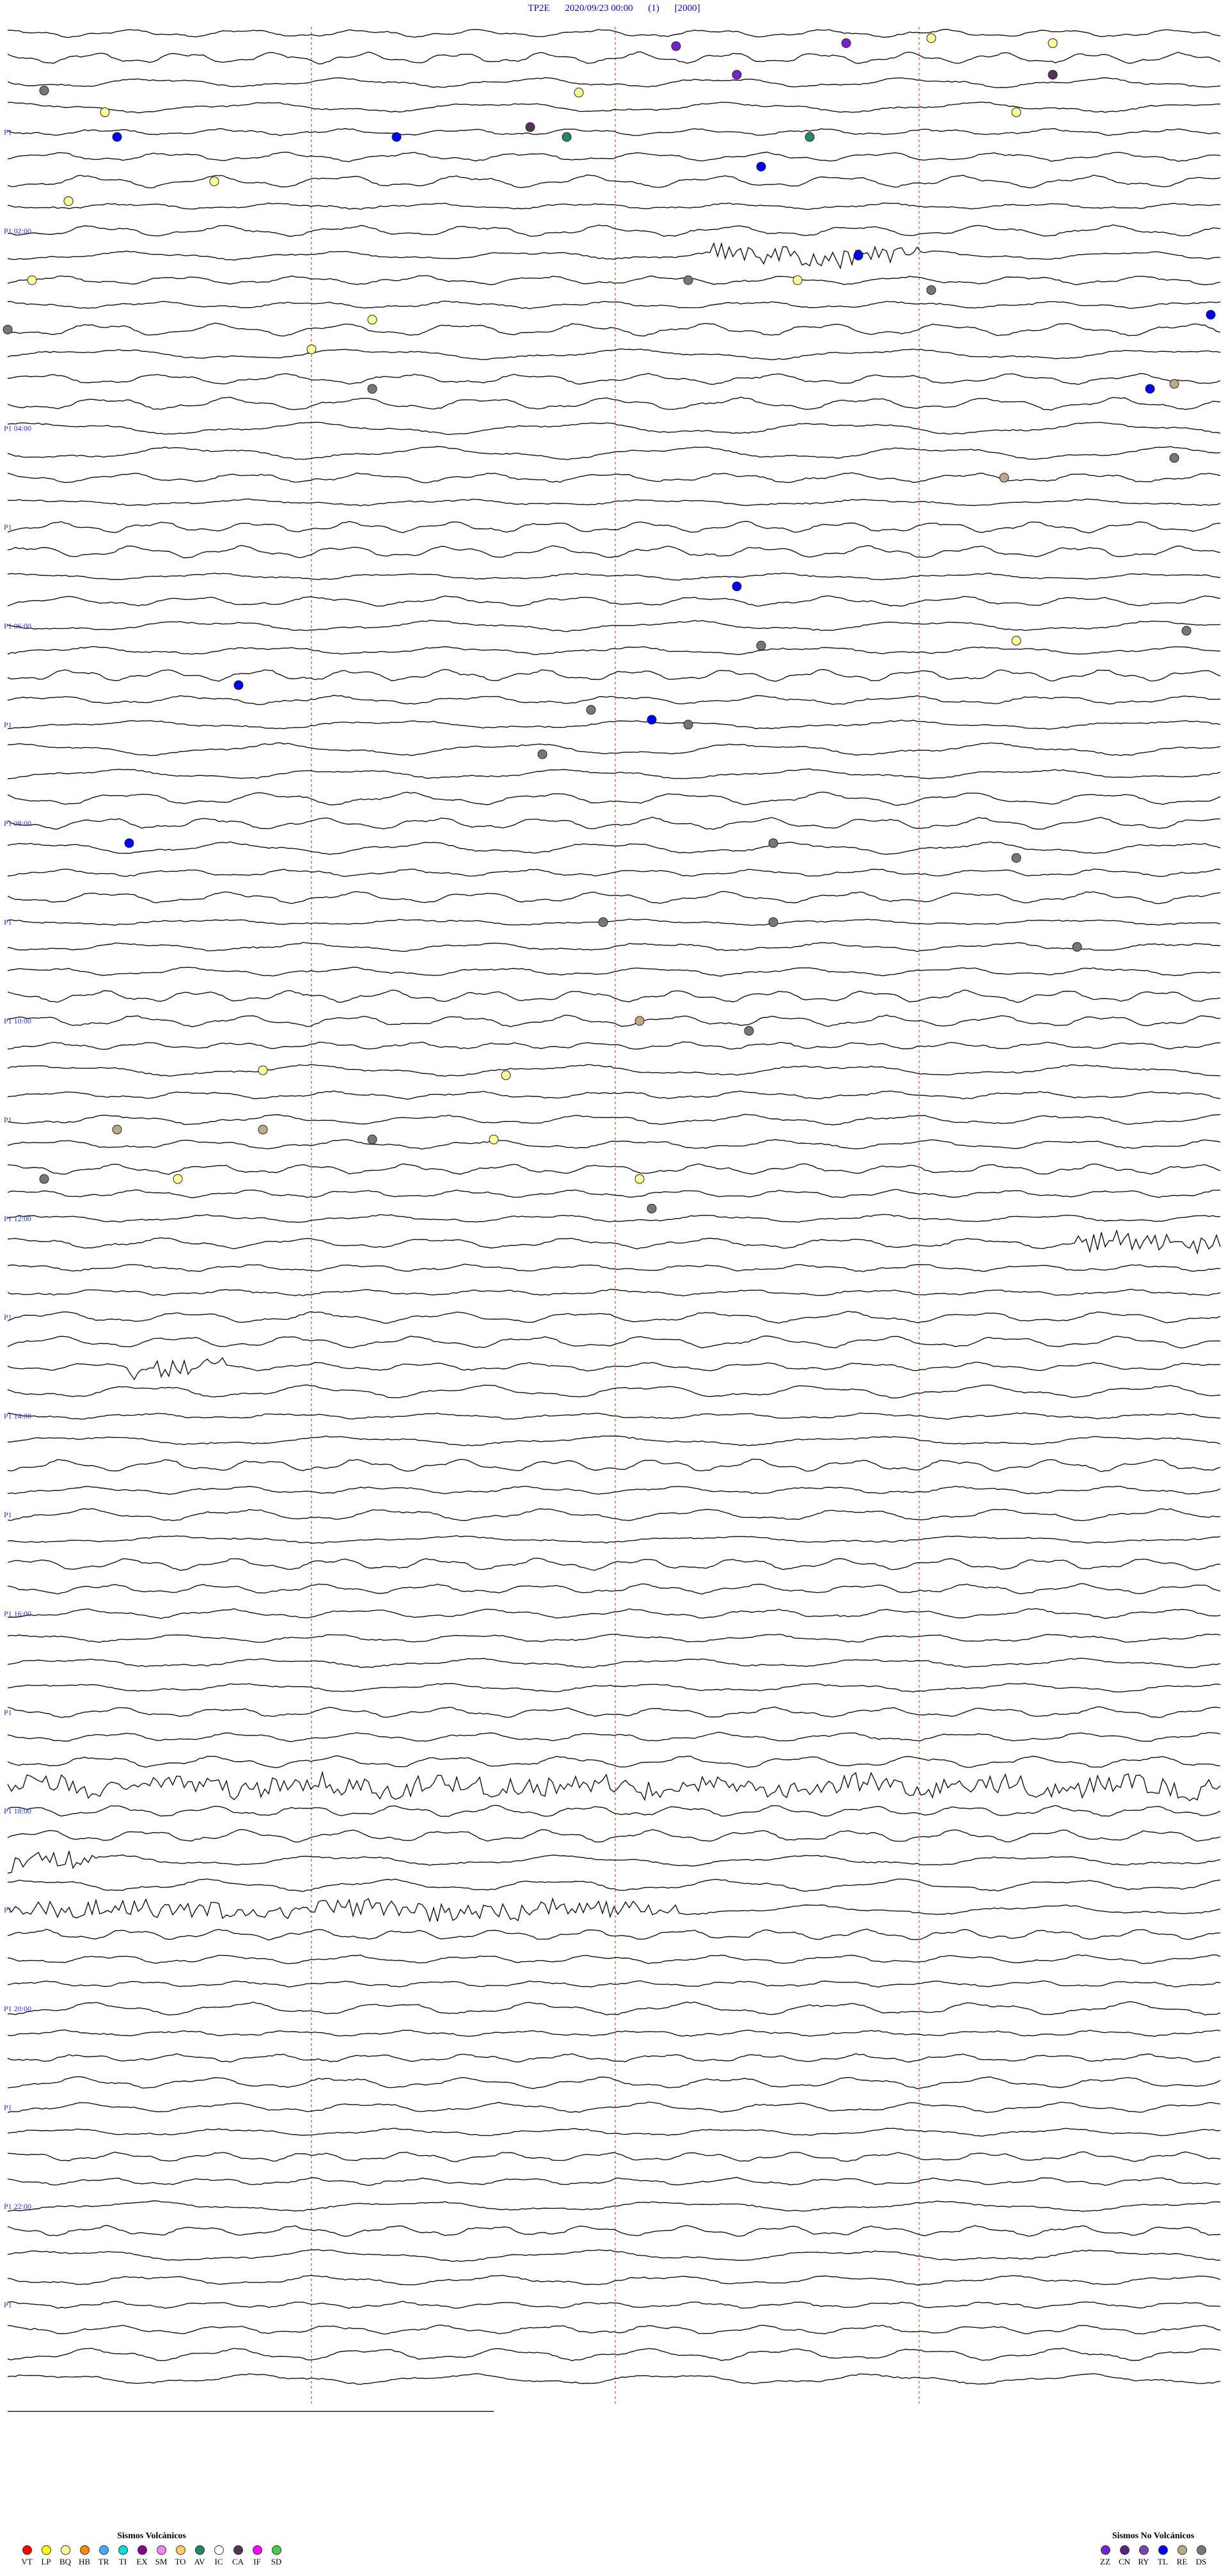 Image resolution: width=1228 pixels, height=2576 pixels. What do you see at coordinates (1143, 2556) in the screenshot?
I see `legend-item-ry: RY` at bounding box center [1143, 2556].